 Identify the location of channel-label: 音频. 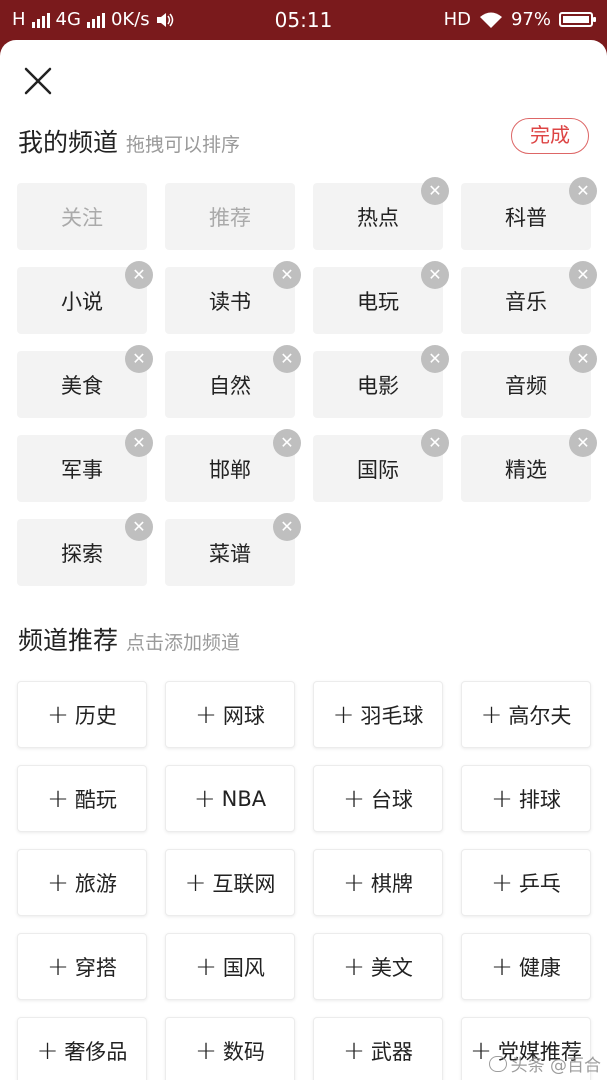
(526, 385).